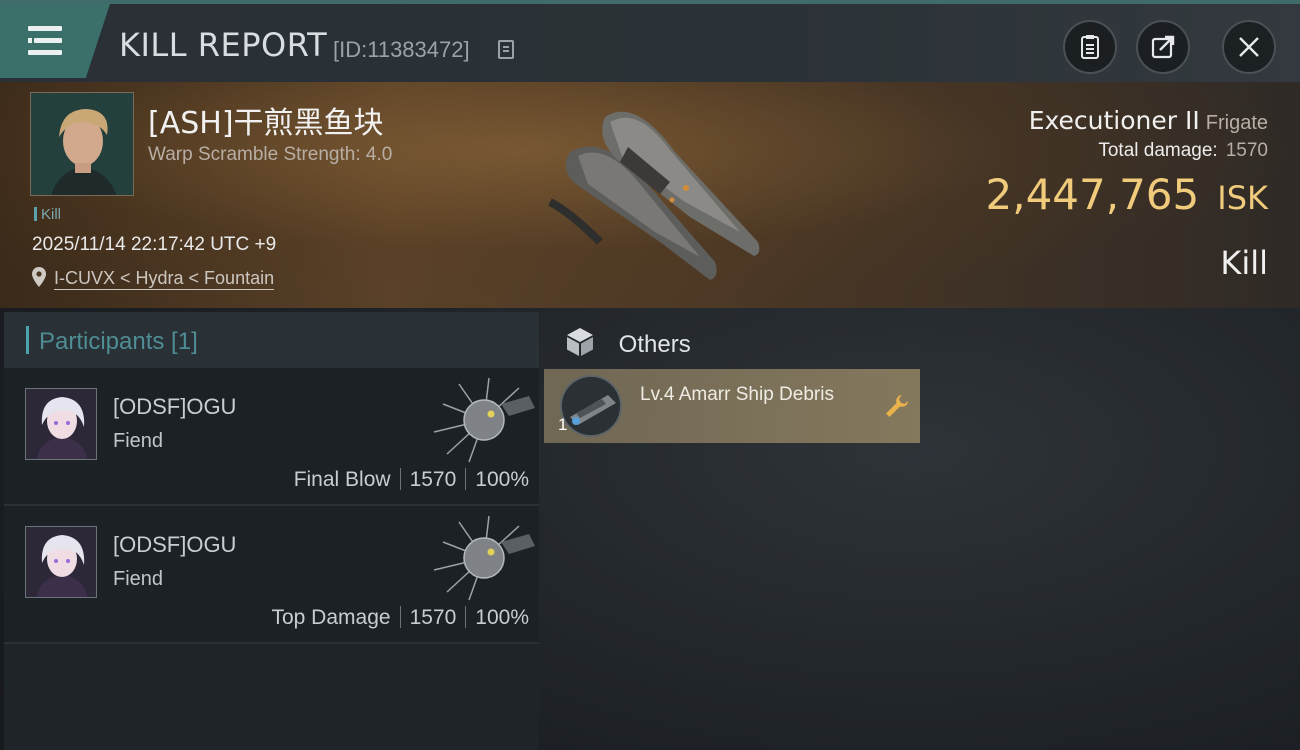  What do you see at coordinates (1092, 194) in the screenshot?
I see `isk-amount: 2,447,765` at bounding box center [1092, 194].